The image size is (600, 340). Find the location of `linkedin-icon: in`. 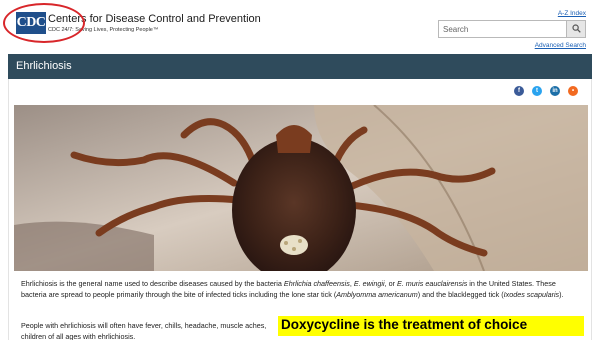

linkedin-icon: in is located at coordinates (555, 91).